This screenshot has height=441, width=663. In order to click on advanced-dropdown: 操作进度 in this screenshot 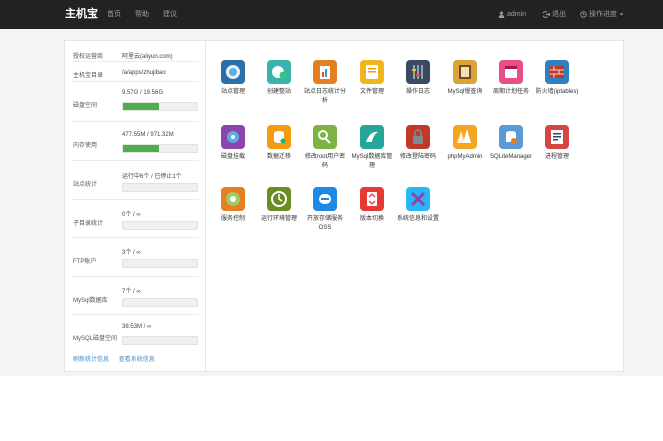, I will do `click(602, 14)`.